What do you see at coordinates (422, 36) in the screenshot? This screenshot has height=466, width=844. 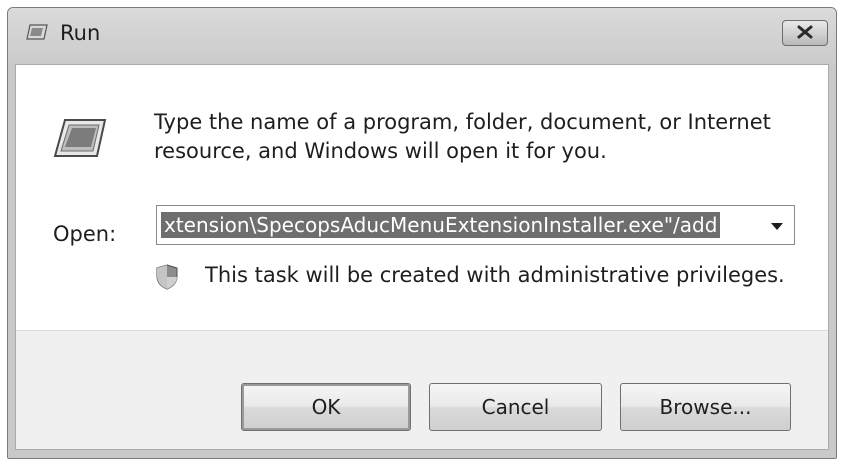 I see `title-bar: Run` at bounding box center [422, 36].